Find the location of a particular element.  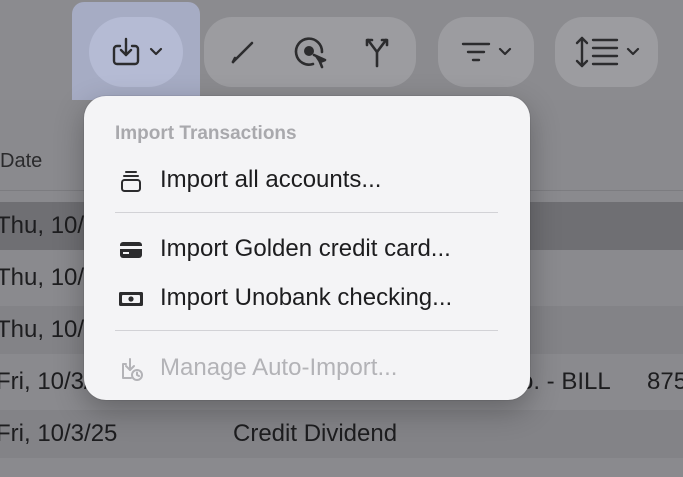

row-date: Fri, 10/3/25 is located at coordinates (59, 433).